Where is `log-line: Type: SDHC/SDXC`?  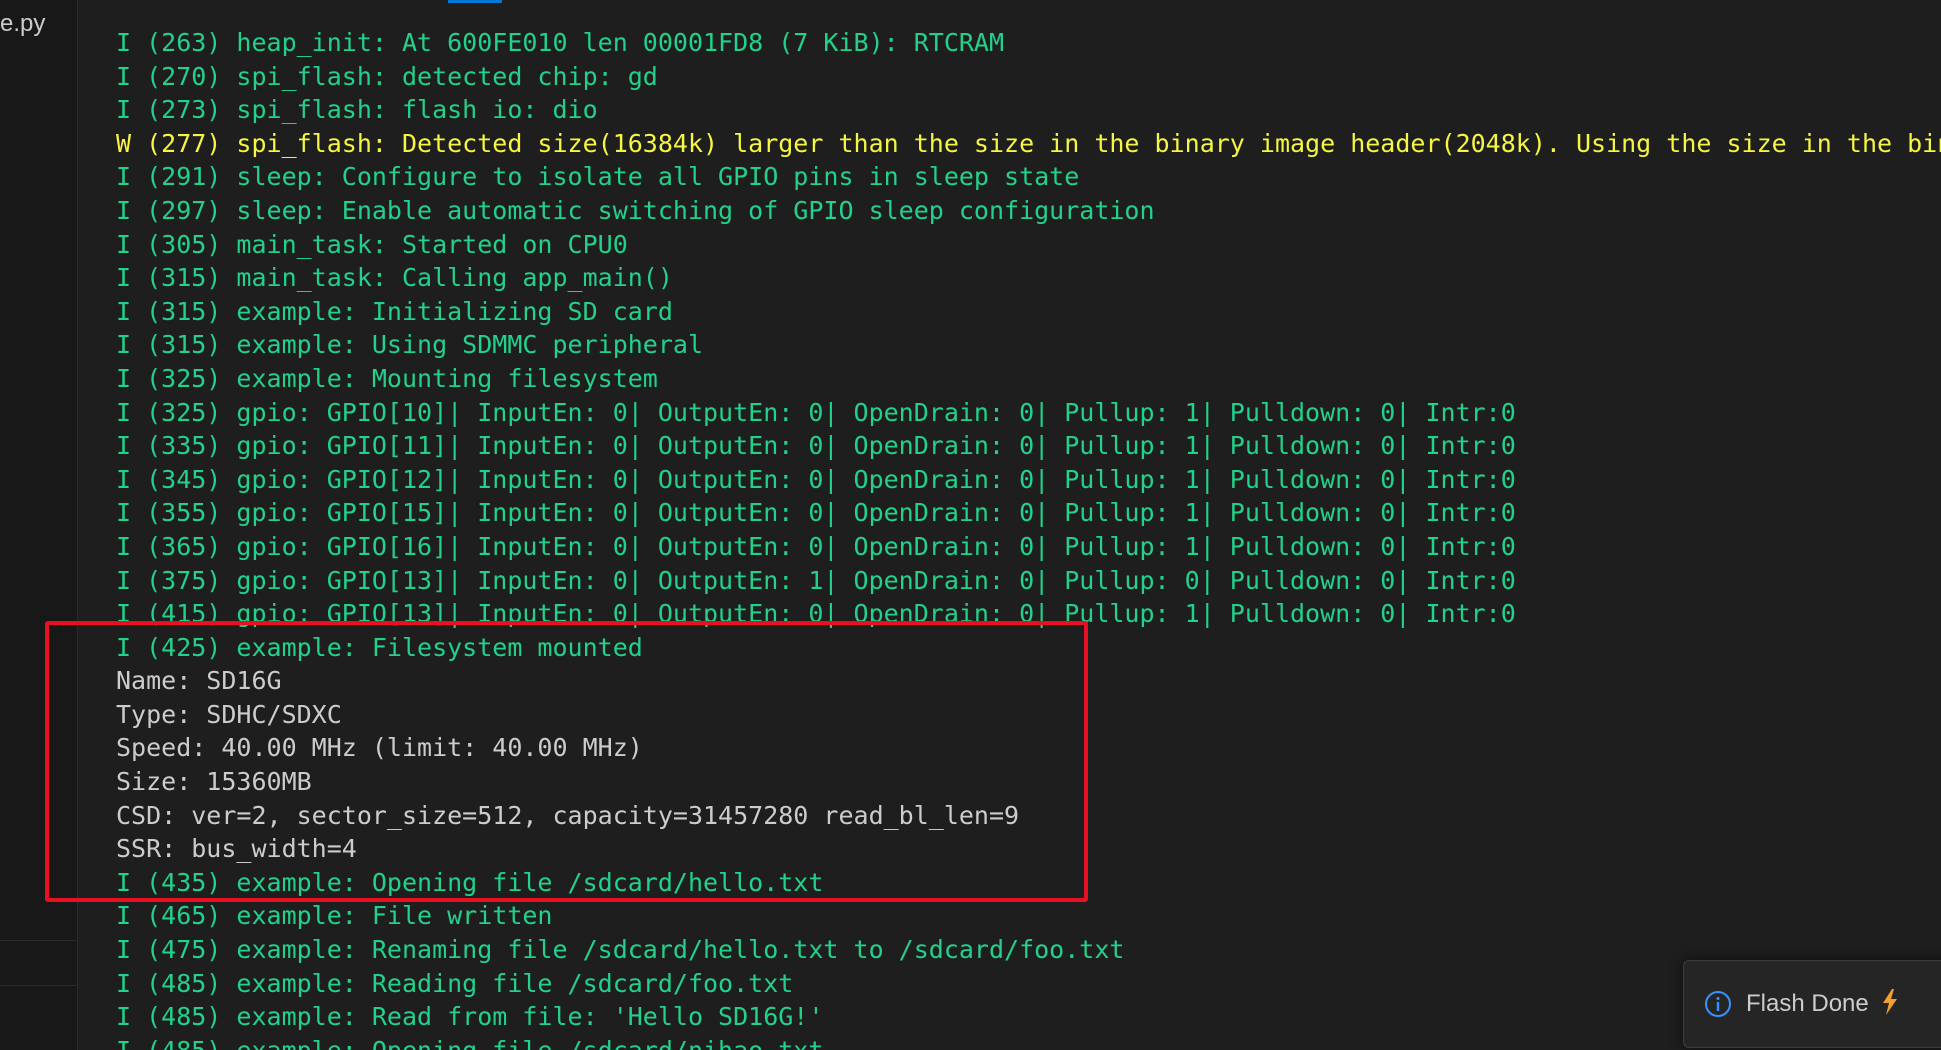
log-line: Type: SDHC/SDXC is located at coordinates (229, 714).